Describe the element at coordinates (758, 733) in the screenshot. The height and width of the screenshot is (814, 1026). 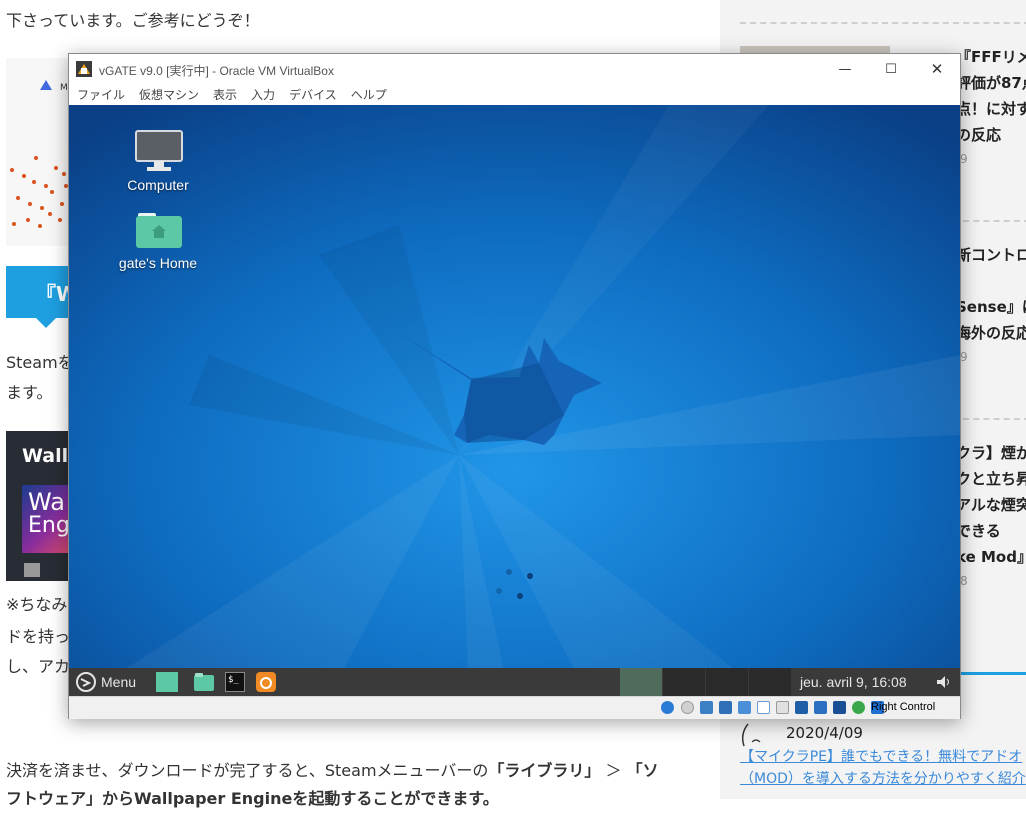
I see `sidebar-avatar` at that location.